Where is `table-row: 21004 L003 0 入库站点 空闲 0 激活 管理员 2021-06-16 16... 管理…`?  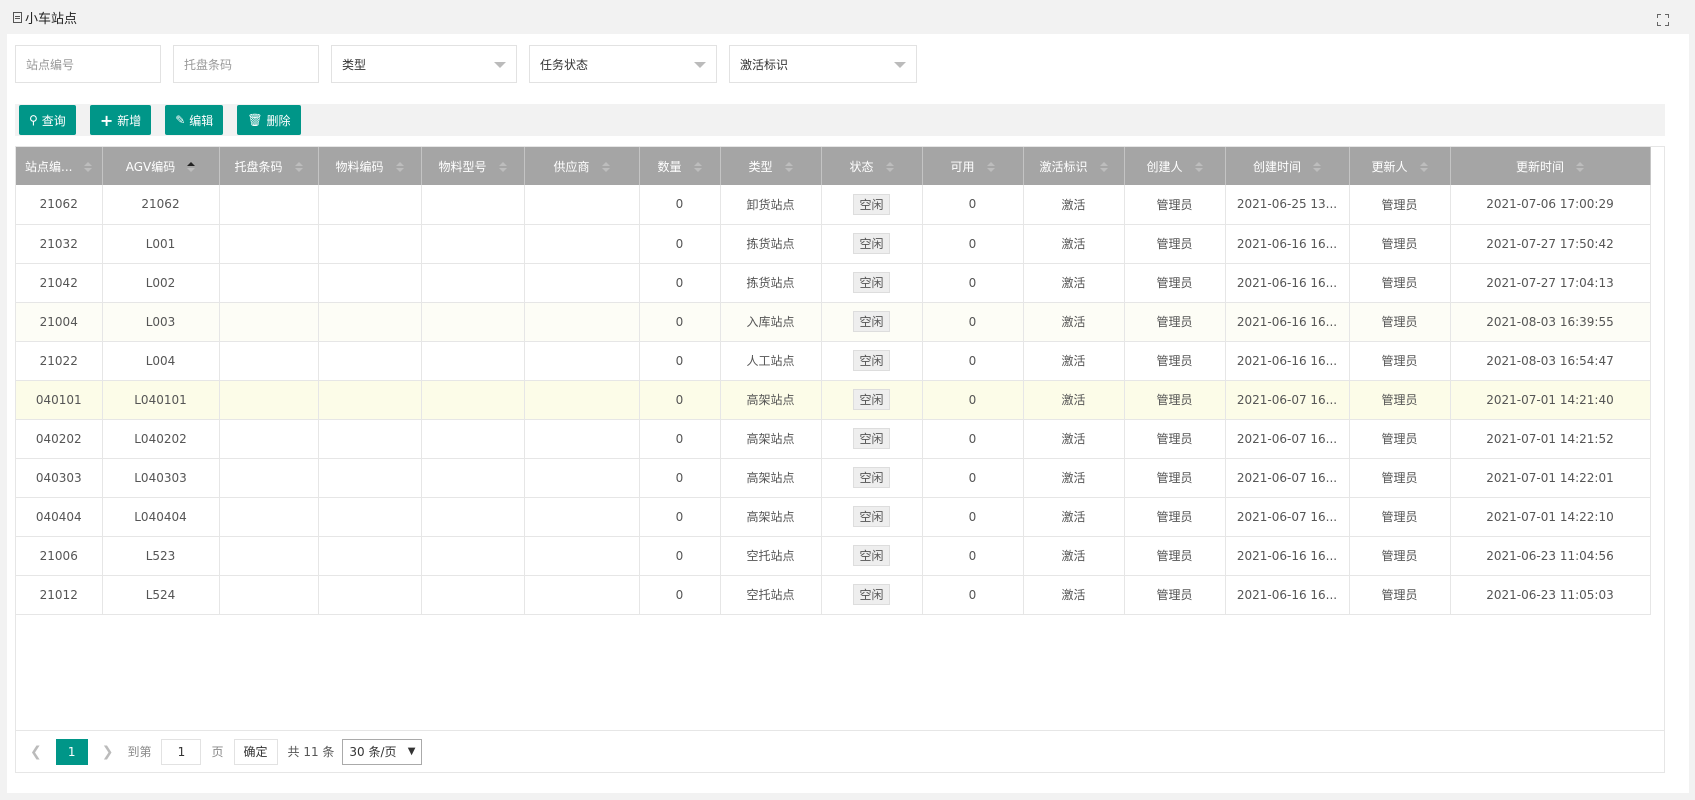 table-row: 21004 L003 0 入库站点 空闲 0 激活 管理员 2021-06-16 16... 管理… is located at coordinates (833, 322).